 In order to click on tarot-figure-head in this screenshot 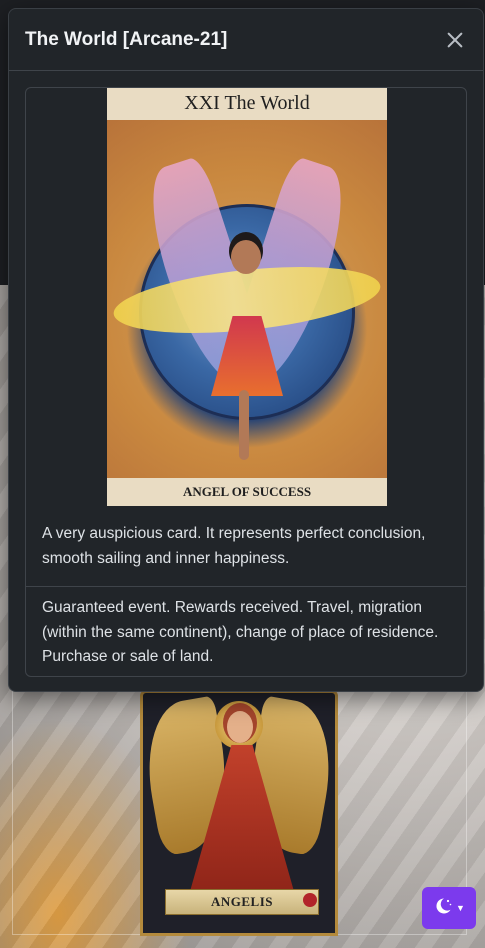, I will do `click(246, 257)`.